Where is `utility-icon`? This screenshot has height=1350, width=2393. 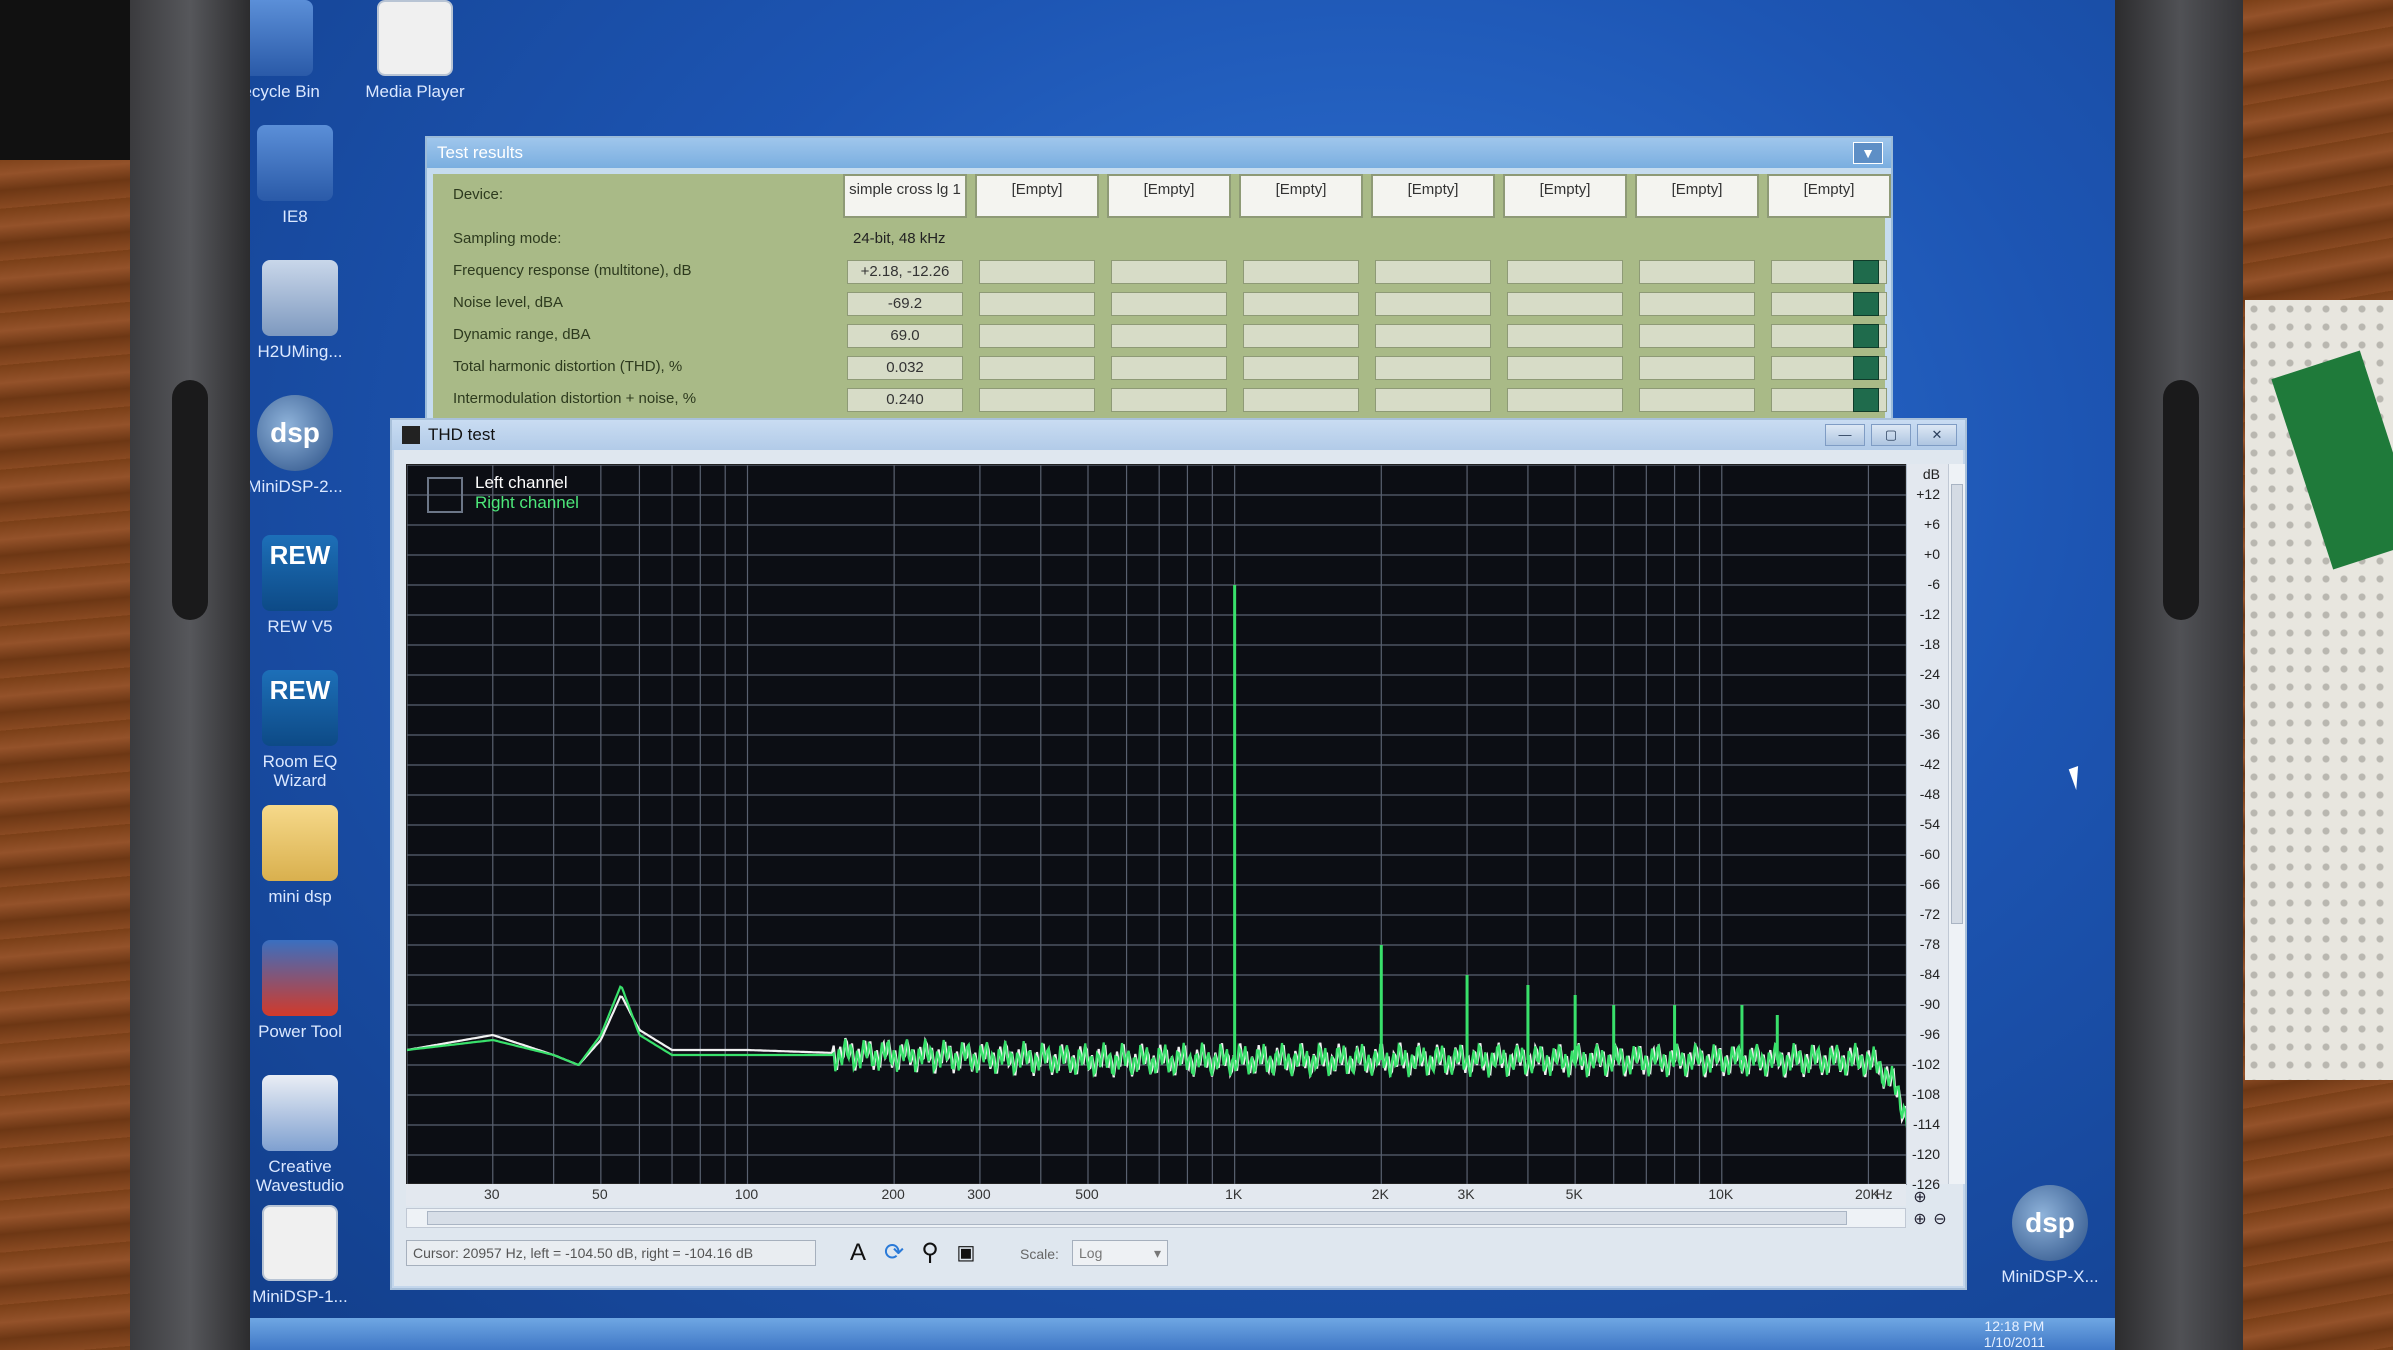
utility-icon is located at coordinates (300, 298).